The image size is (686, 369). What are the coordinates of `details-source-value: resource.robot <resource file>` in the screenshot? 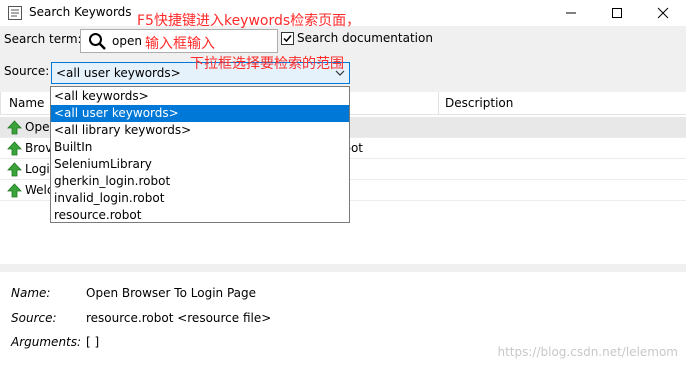 It's located at (179, 318).